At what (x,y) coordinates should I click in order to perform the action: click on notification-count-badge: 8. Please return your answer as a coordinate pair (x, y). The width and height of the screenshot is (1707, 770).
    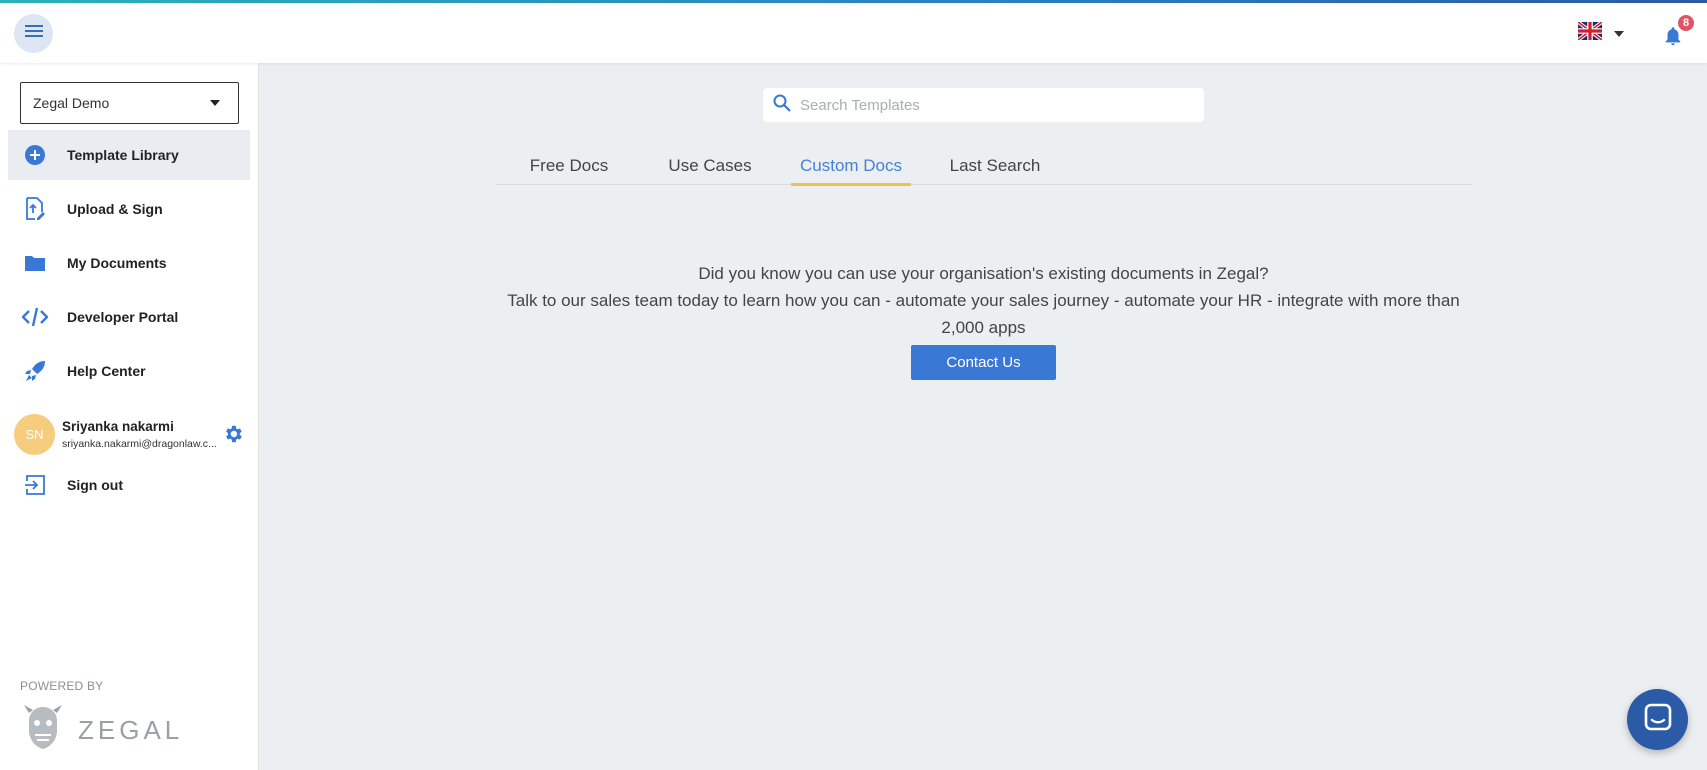
    Looking at the image, I should click on (1686, 23).